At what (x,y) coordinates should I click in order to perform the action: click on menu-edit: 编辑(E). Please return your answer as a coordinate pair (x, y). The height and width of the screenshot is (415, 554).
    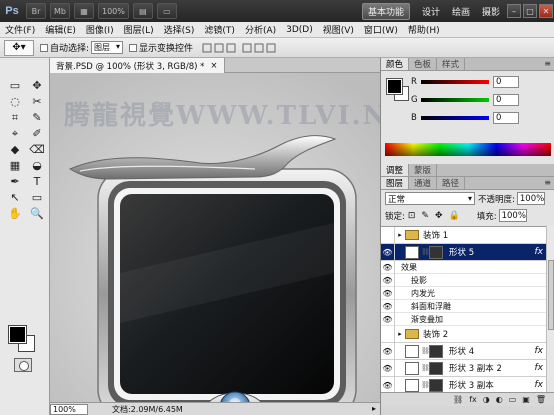
    Looking at the image, I should click on (60, 29).